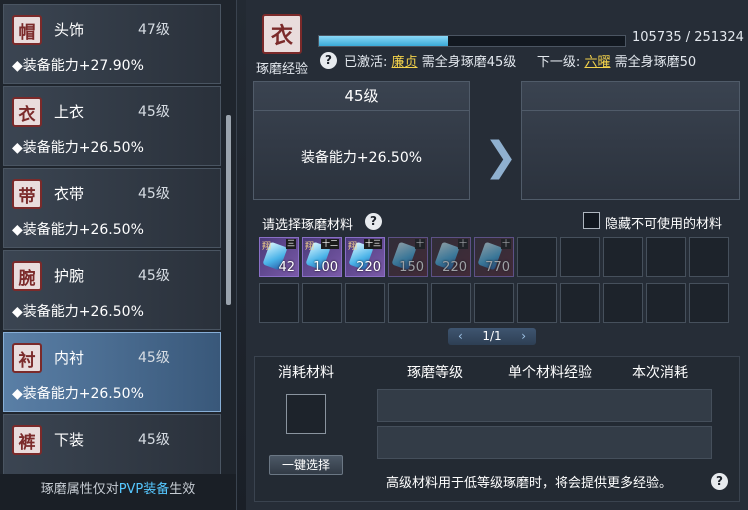  What do you see at coordinates (27, 358) in the screenshot?
I see `lining-icon: 衬` at bounding box center [27, 358].